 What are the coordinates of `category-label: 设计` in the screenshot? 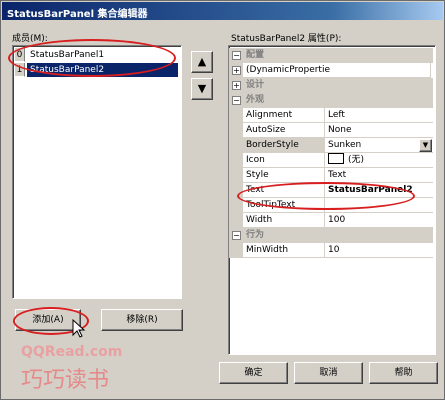 It's located at (338, 85).